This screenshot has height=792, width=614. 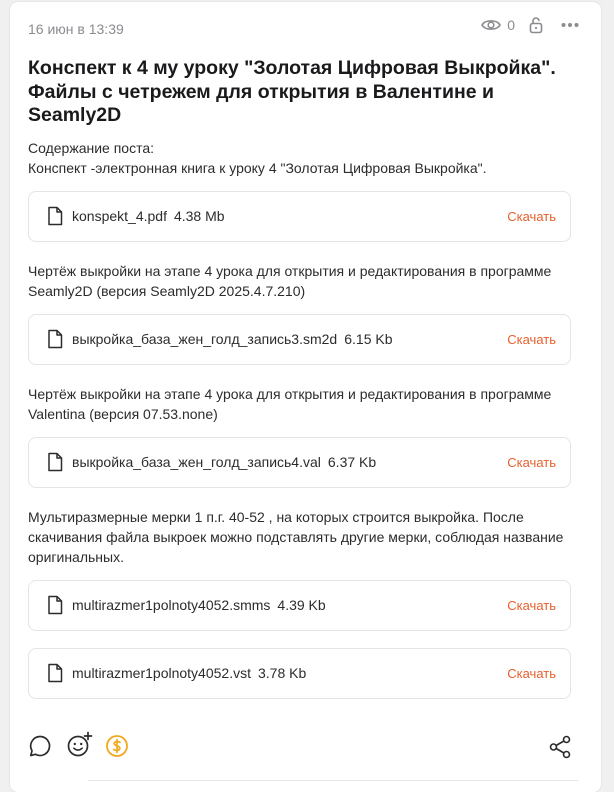 I want to click on file-size: 4.38 Mb, so click(x=199, y=216).